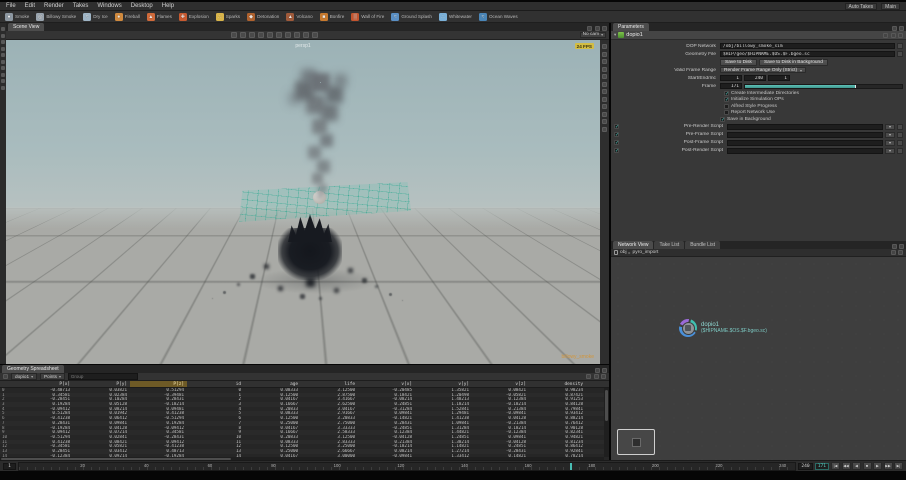 The image size is (906, 480). Describe the element at coordinates (604, 114) in the screenshot. I see `hdr-icon` at that location.